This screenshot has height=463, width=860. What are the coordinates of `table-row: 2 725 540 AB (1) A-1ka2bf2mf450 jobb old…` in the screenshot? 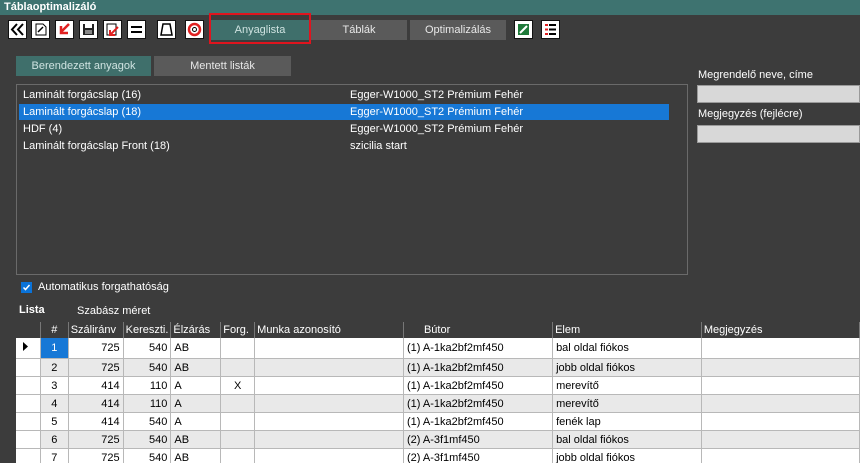 It's located at (438, 367).